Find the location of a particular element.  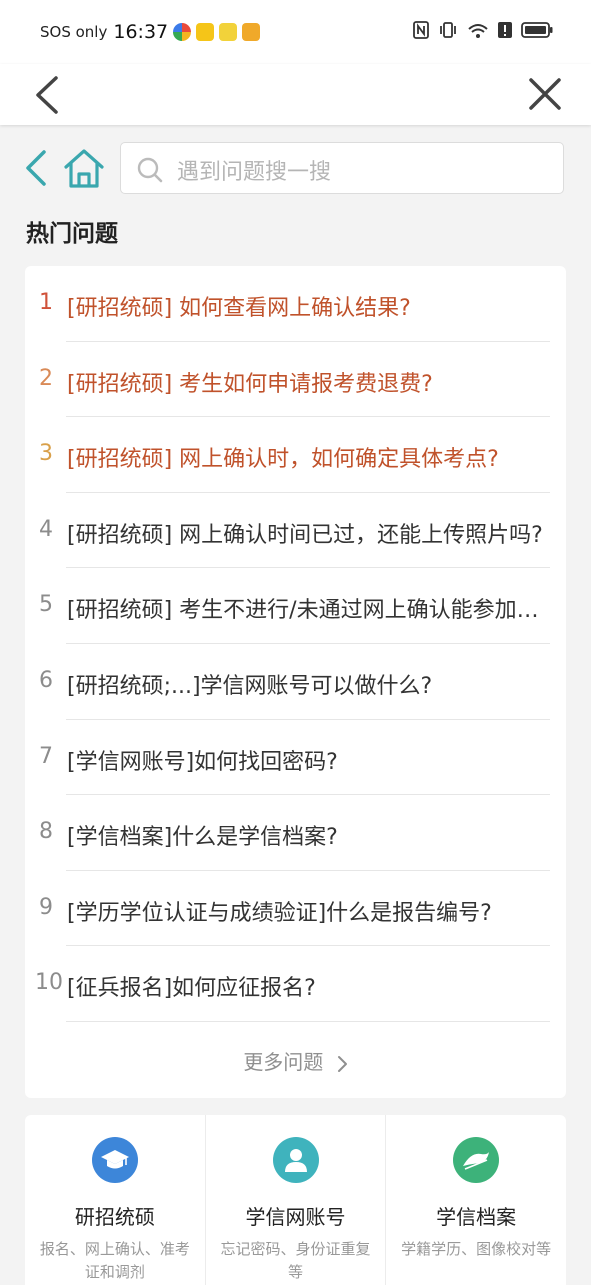

more-questions-link: 更多问题 is located at coordinates (295, 1060).